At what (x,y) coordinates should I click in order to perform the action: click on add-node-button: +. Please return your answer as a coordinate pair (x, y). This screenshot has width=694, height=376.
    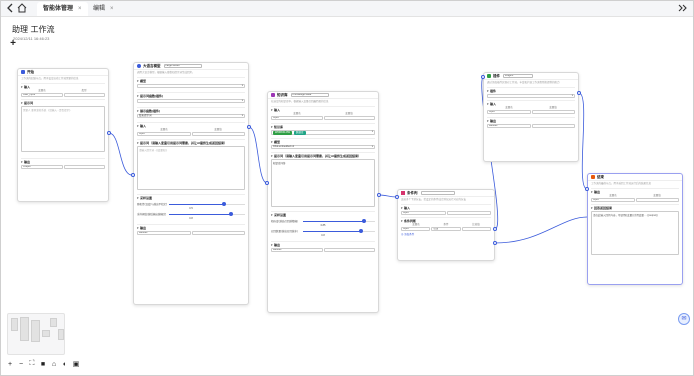
    Looking at the image, I should click on (13, 44).